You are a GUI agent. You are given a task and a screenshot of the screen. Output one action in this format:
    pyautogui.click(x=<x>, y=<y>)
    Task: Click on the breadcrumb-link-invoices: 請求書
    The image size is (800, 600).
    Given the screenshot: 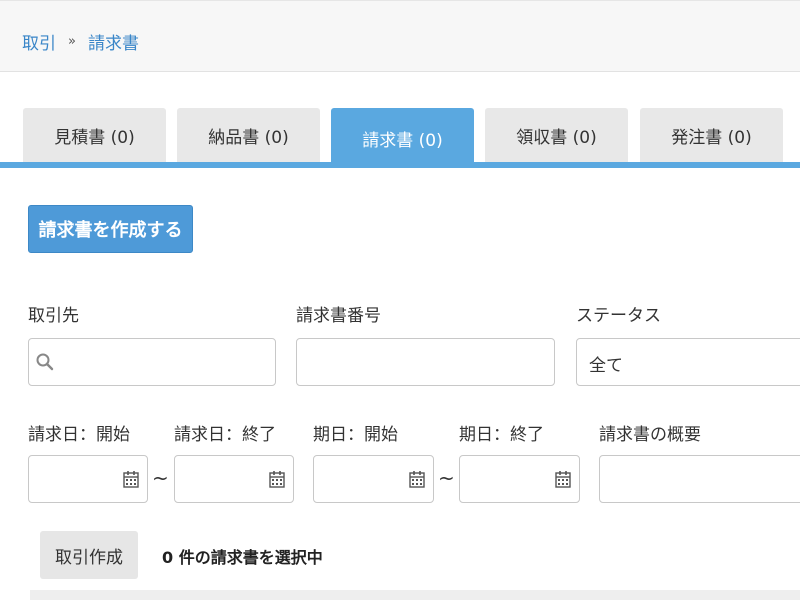 What is the action you would take?
    pyautogui.click(x=113, y=41)
    